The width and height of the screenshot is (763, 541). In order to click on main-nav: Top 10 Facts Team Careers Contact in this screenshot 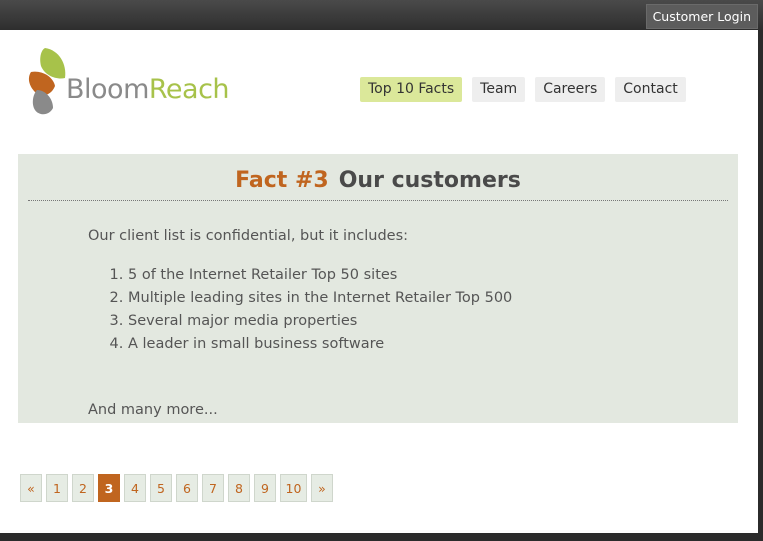, I will do `click(523, 89)`.